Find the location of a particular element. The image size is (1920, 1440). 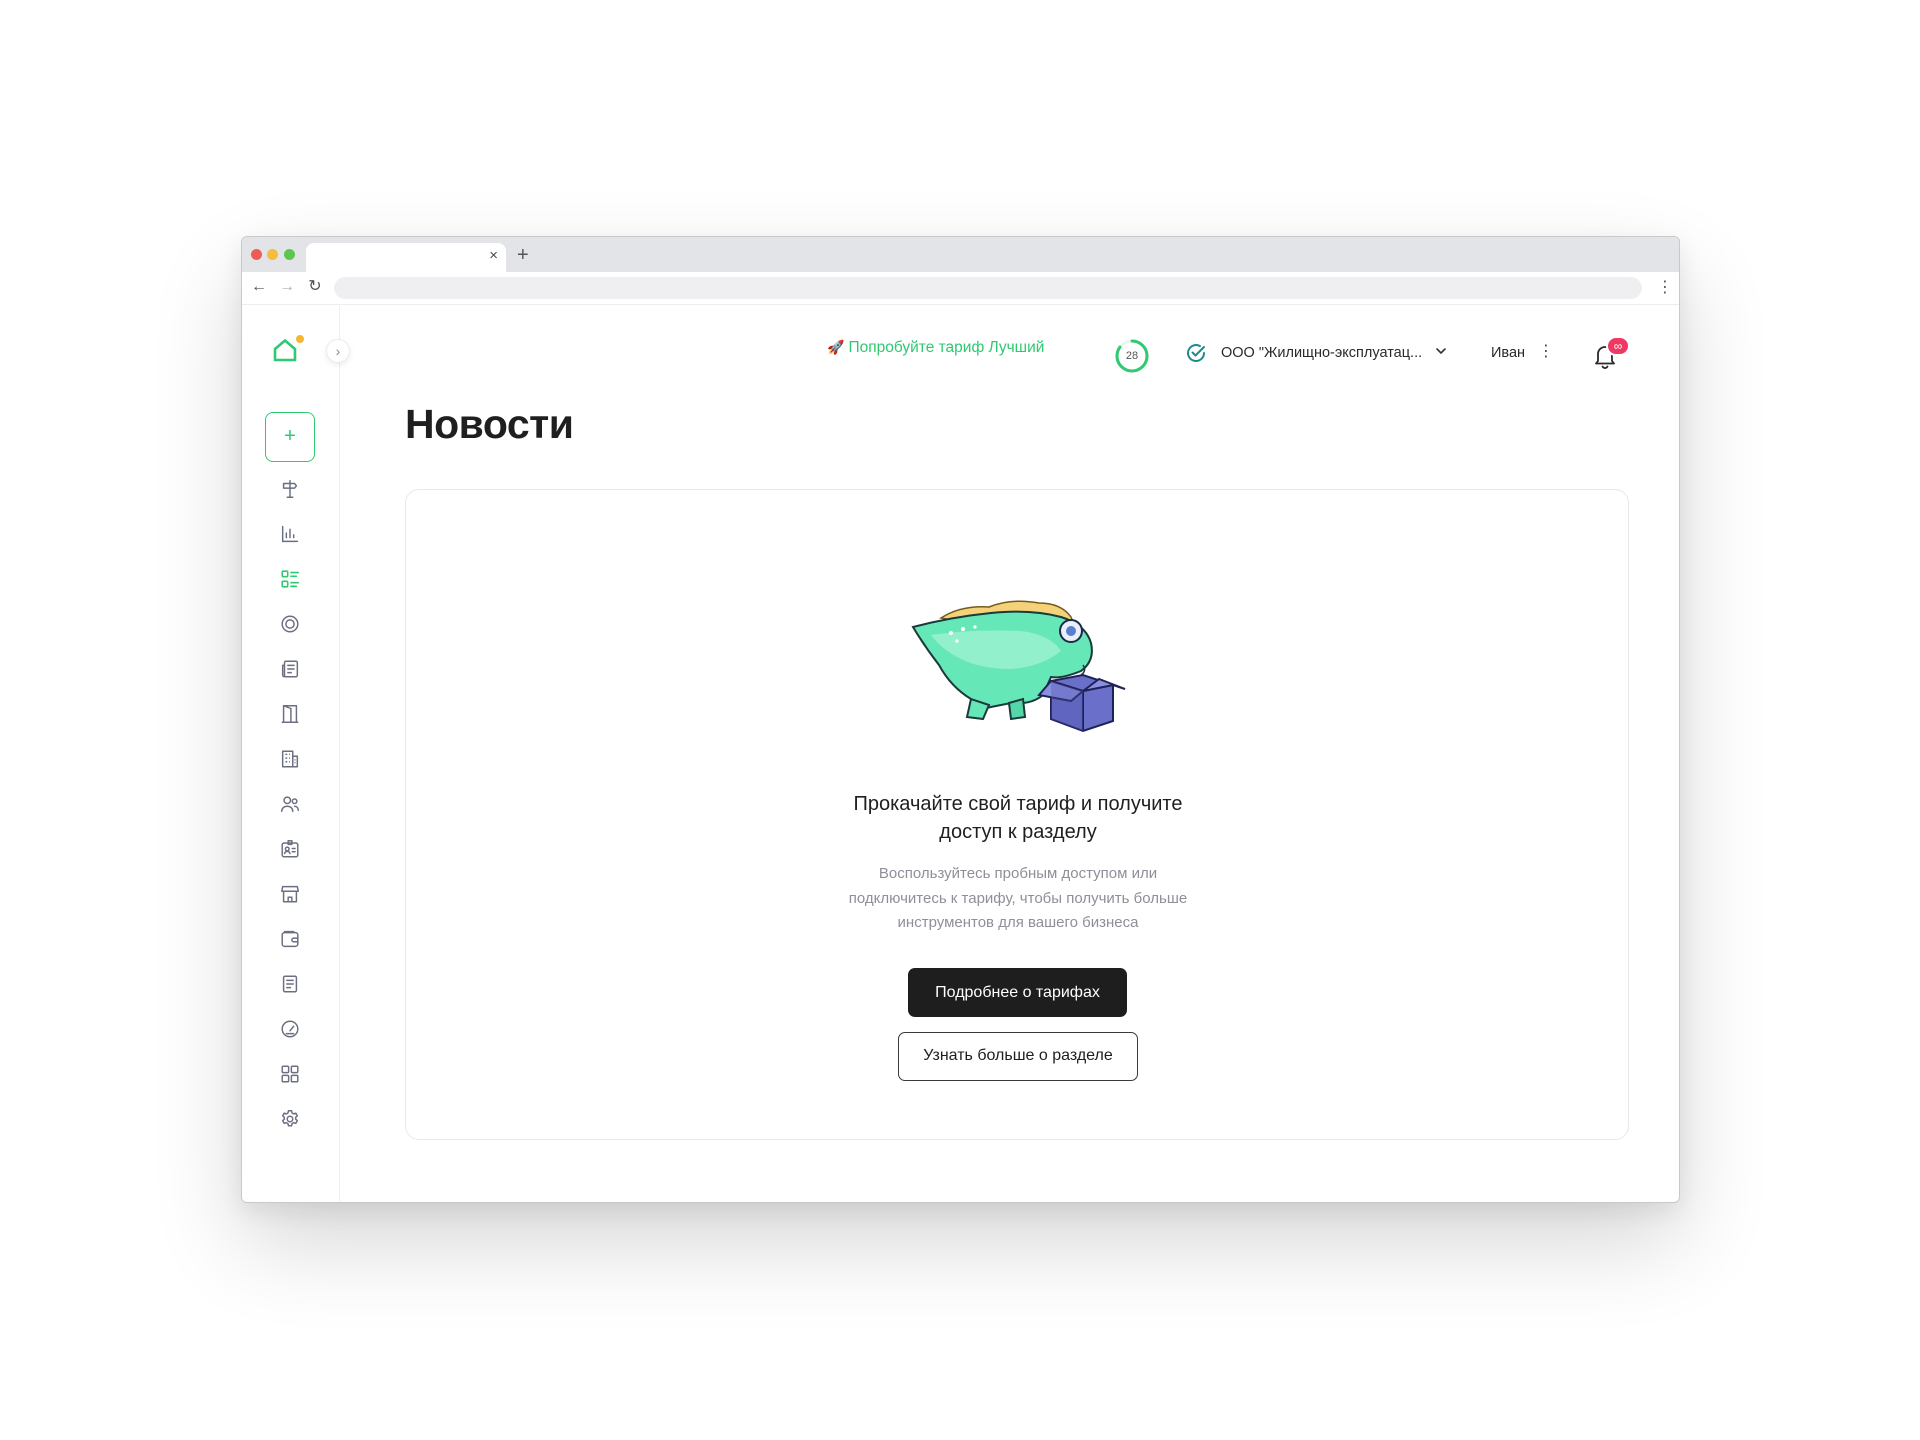

promo-tariff-link: 🚀 Попробуйте тариф Лучший is located at coordinates (935, 348).